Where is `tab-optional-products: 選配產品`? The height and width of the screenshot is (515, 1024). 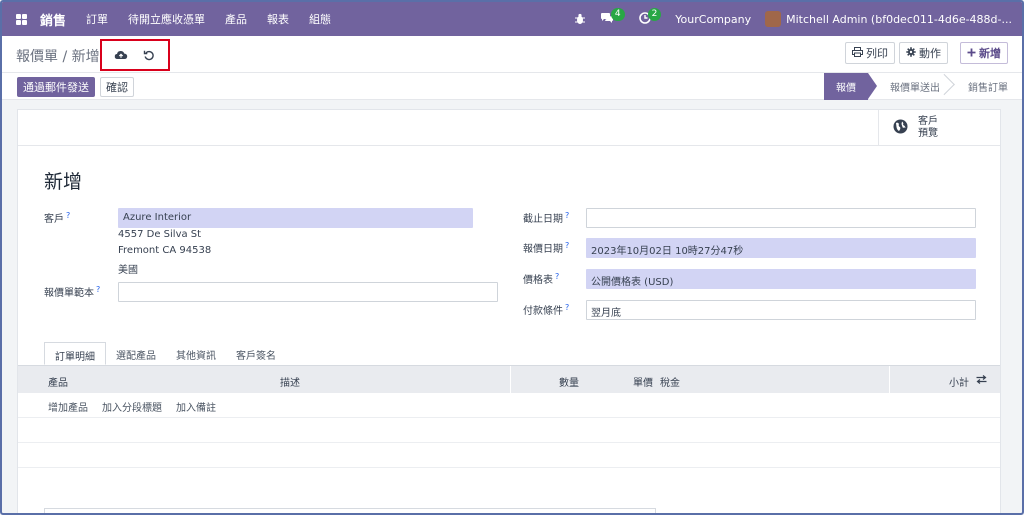
tab-optional-products: 選配產品 is located at coordinates (136, 353).